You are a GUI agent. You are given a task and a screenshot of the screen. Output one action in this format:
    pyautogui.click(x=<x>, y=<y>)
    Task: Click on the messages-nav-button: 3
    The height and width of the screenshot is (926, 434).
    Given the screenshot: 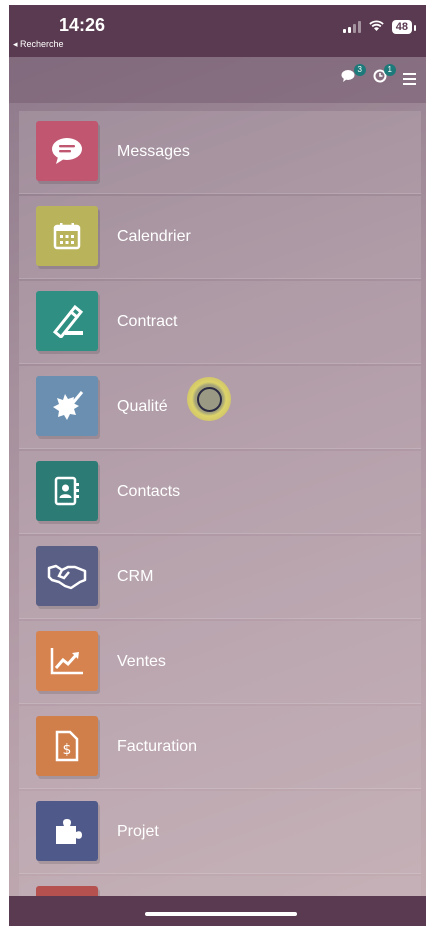 What is the action you would take?
    pyautogui.click(x=353, y=76)
    